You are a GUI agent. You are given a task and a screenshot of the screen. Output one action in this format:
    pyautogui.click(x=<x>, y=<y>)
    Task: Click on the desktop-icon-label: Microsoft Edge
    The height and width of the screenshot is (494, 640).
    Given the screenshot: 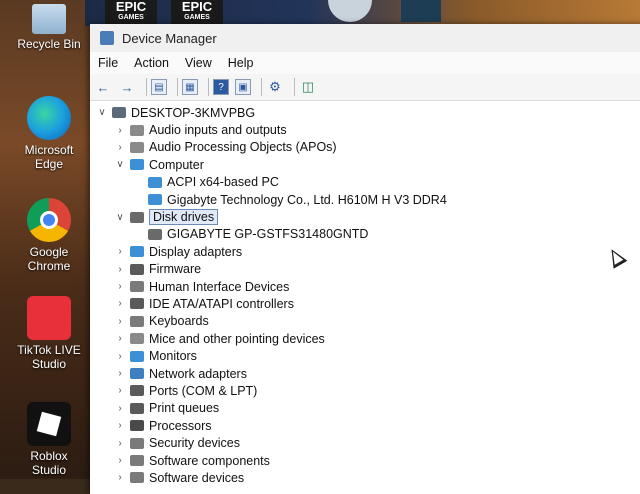 What is the action you would take?
    pyautogui.click(x=49, y=157)
    